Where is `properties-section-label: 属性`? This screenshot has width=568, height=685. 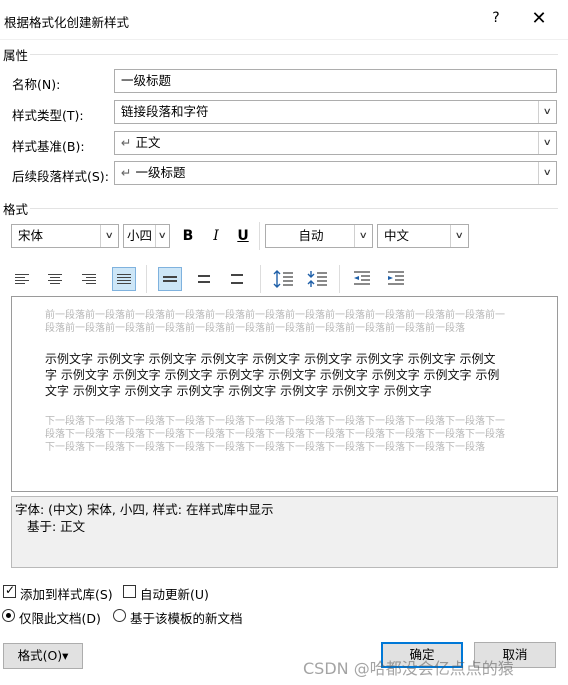 properties-section-label: 属性 is located at coordinates (16, 55).